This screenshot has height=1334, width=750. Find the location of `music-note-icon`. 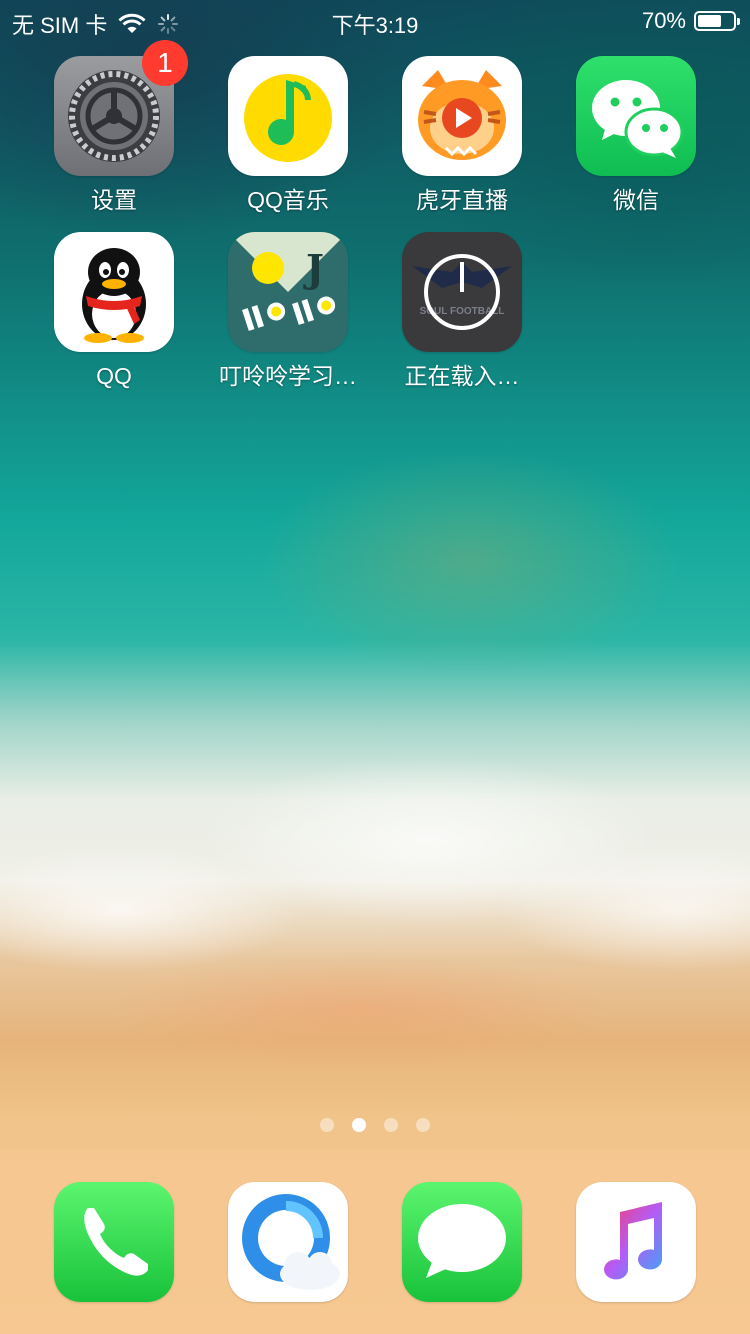

music-note-icon is located at coordinates (636, 1242).